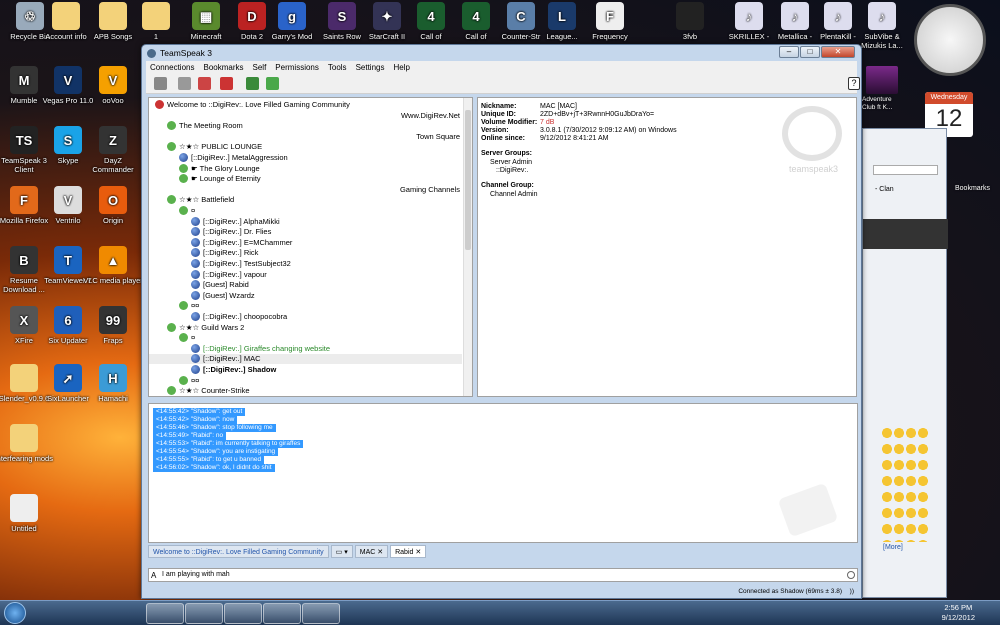  I want to click on tab-channel: ▭ ▾, so click(341, 551).